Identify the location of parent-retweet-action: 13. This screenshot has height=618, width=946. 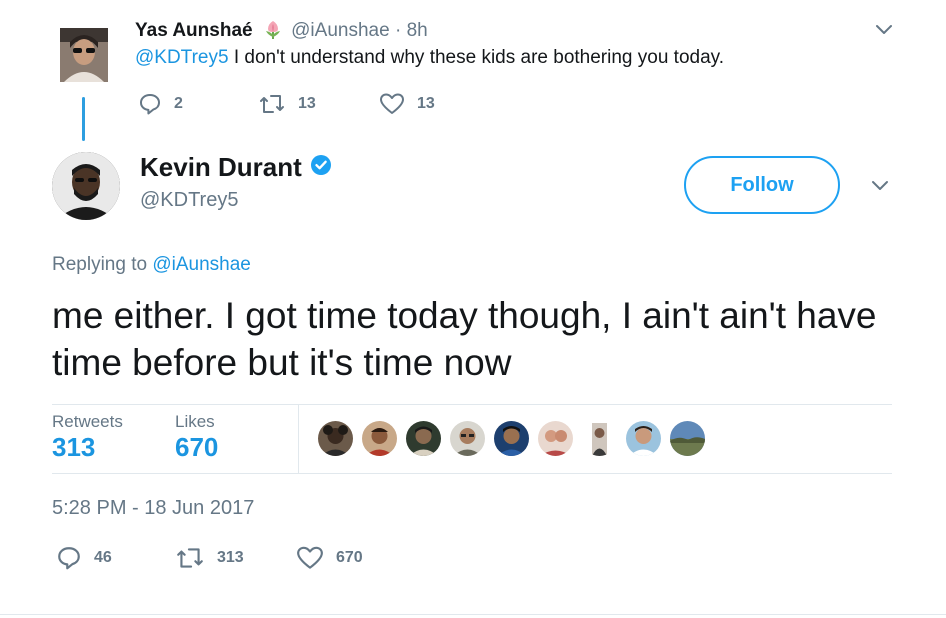
(287, 104).